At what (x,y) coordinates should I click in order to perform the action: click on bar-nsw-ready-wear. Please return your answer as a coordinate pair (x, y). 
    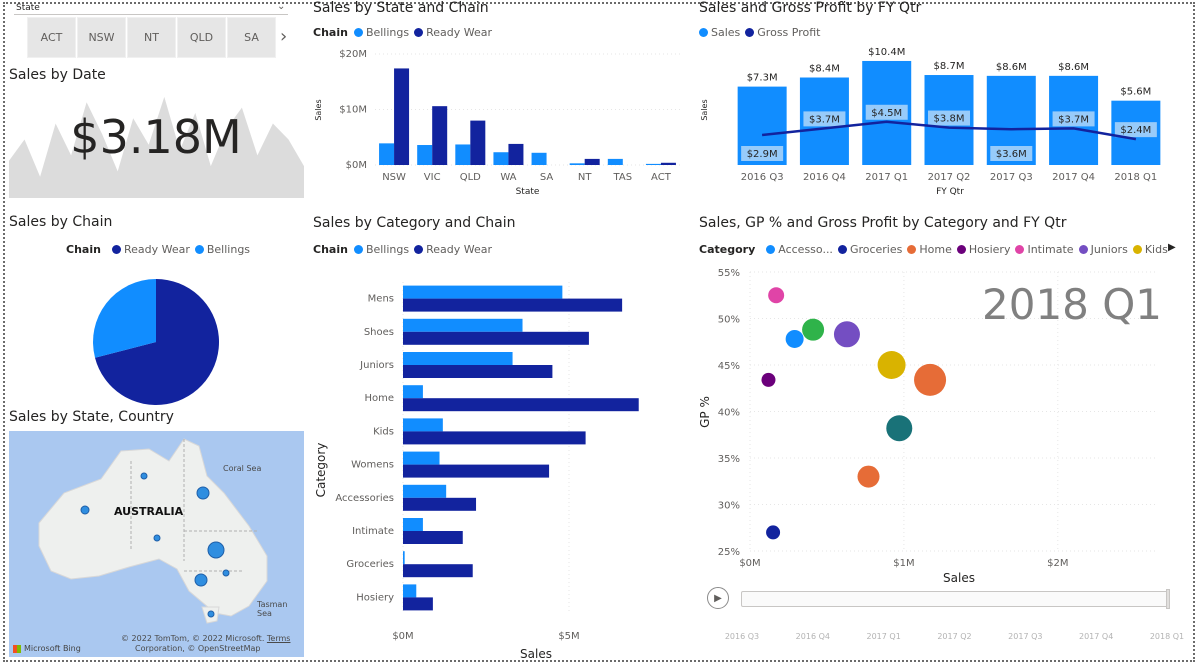
    Looking at the image, I should click on (402, 116).